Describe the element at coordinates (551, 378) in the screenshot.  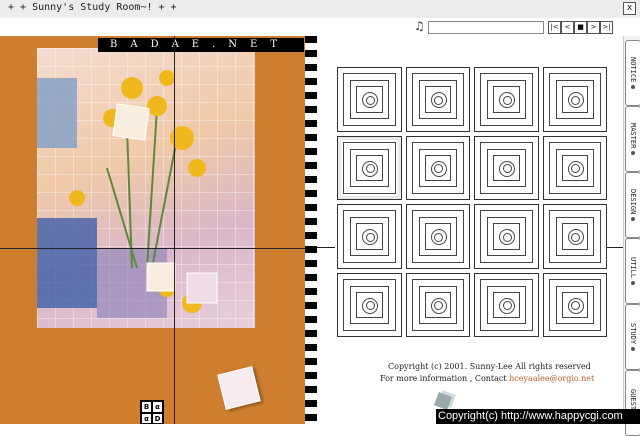
I see `email-link: hceyaalee@orgio.net` at that location.